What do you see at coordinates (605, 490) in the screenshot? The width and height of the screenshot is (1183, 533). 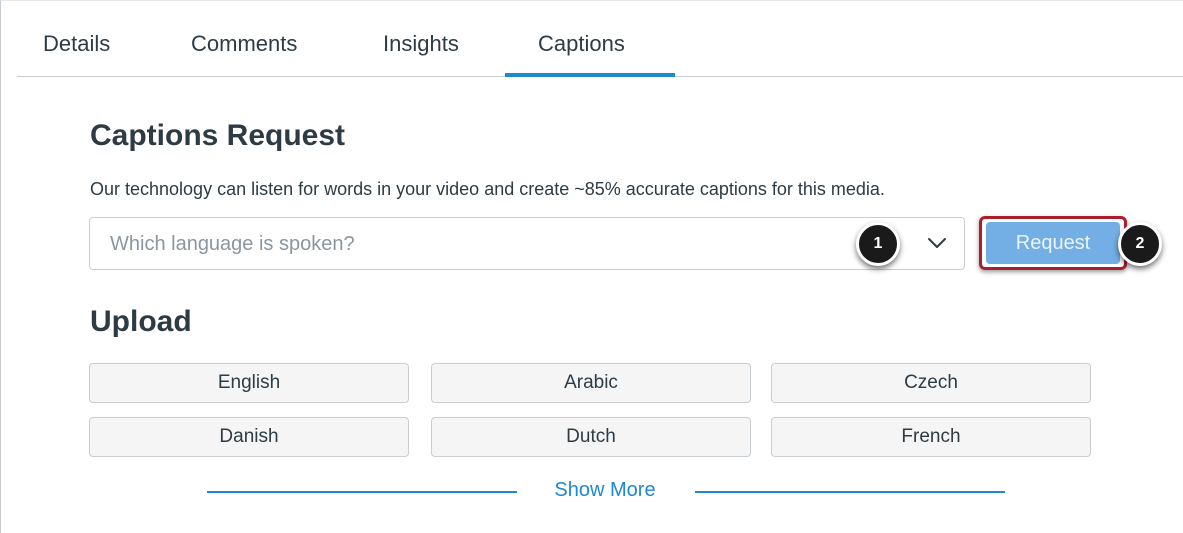 I see `show-more-link: Show More` at bounding box center [605, 490].